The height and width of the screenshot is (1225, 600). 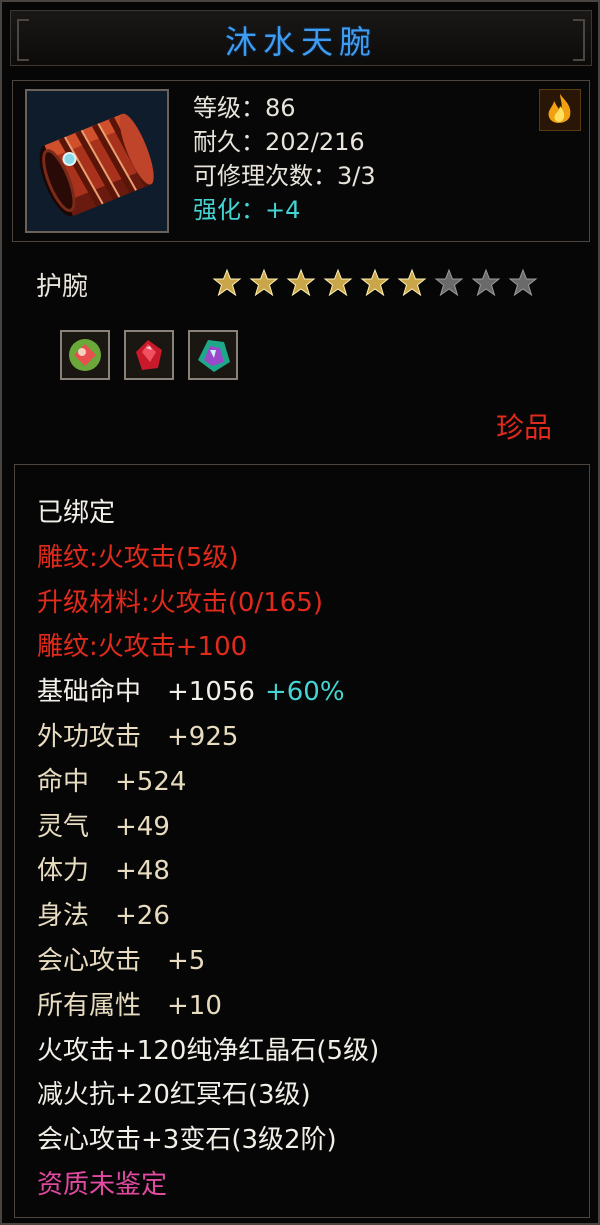 What do you see at coordinates (138, 557) in the screenshot?
I see `attribute-text: 雕纹:火攻击(5级)` at bounding box center [138, 557].